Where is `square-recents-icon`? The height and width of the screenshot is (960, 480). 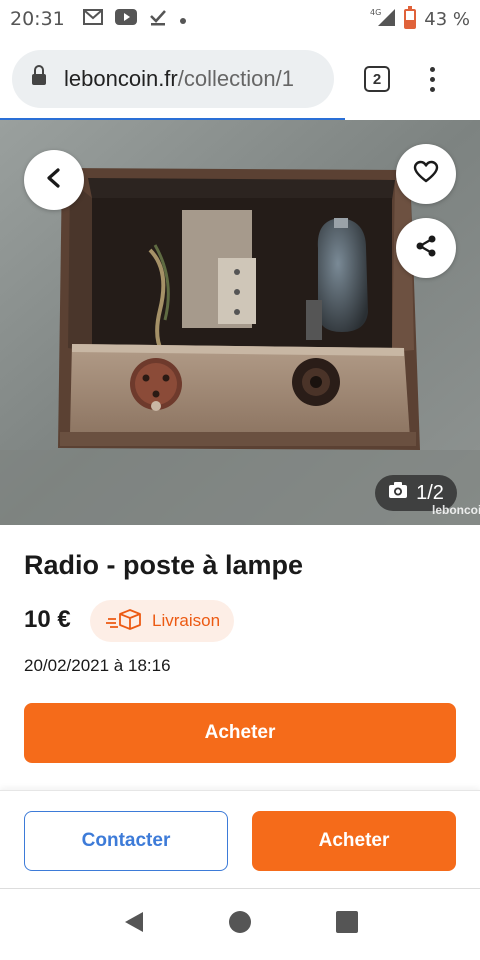 square-recents-icon is located at coordinates (346, 922).